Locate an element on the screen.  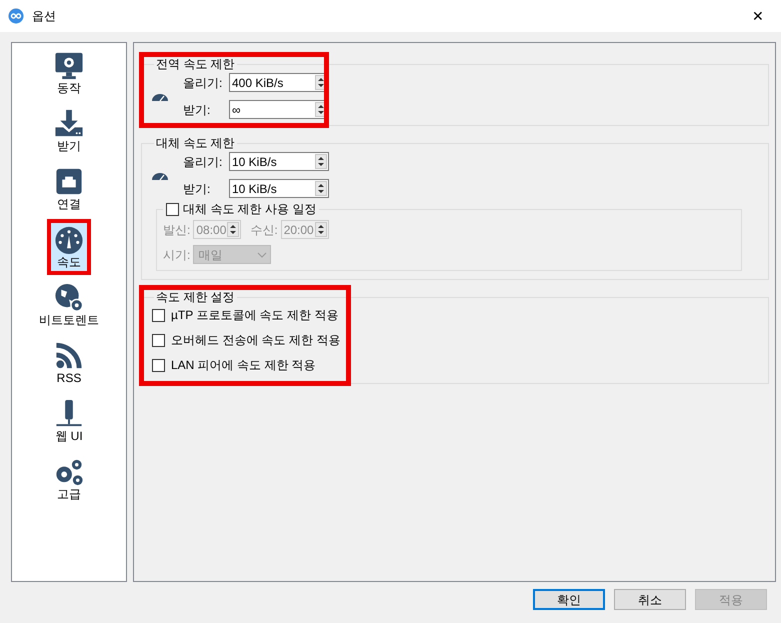
sidebar-item: 비트토렌트 is located at coordinates (69, 305).